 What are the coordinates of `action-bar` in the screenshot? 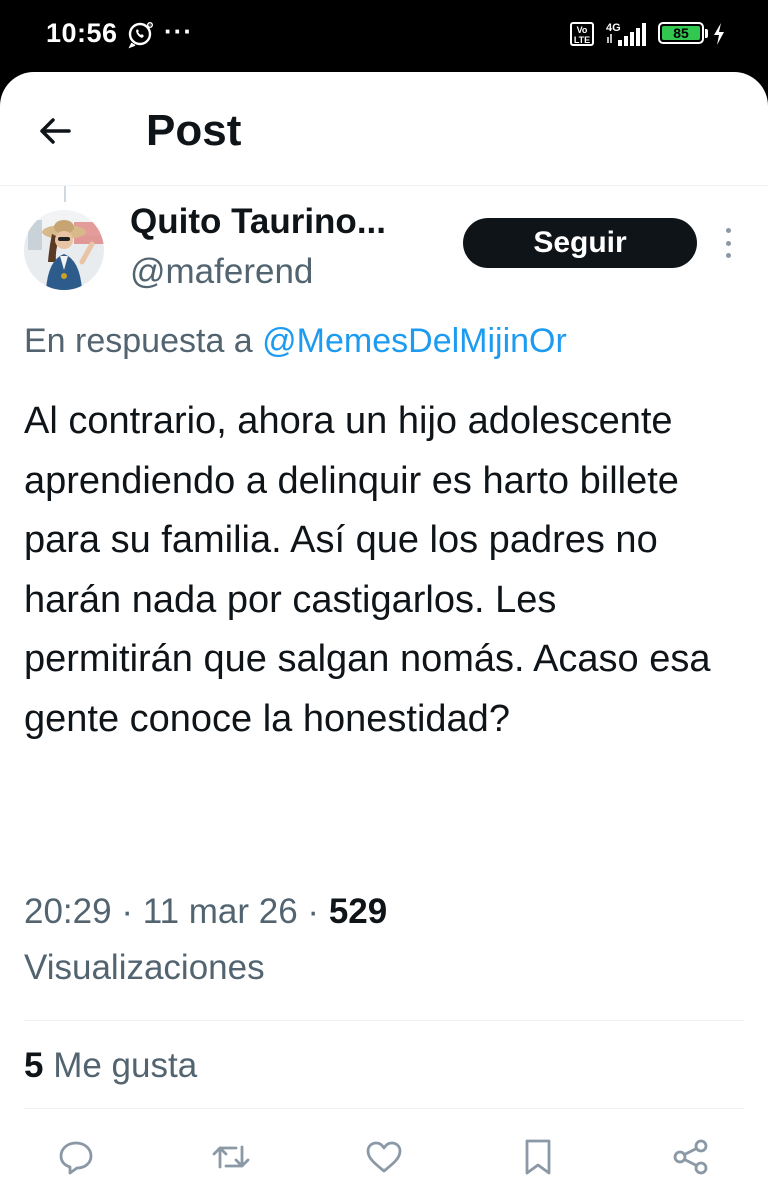 It's located at (384, 1157).